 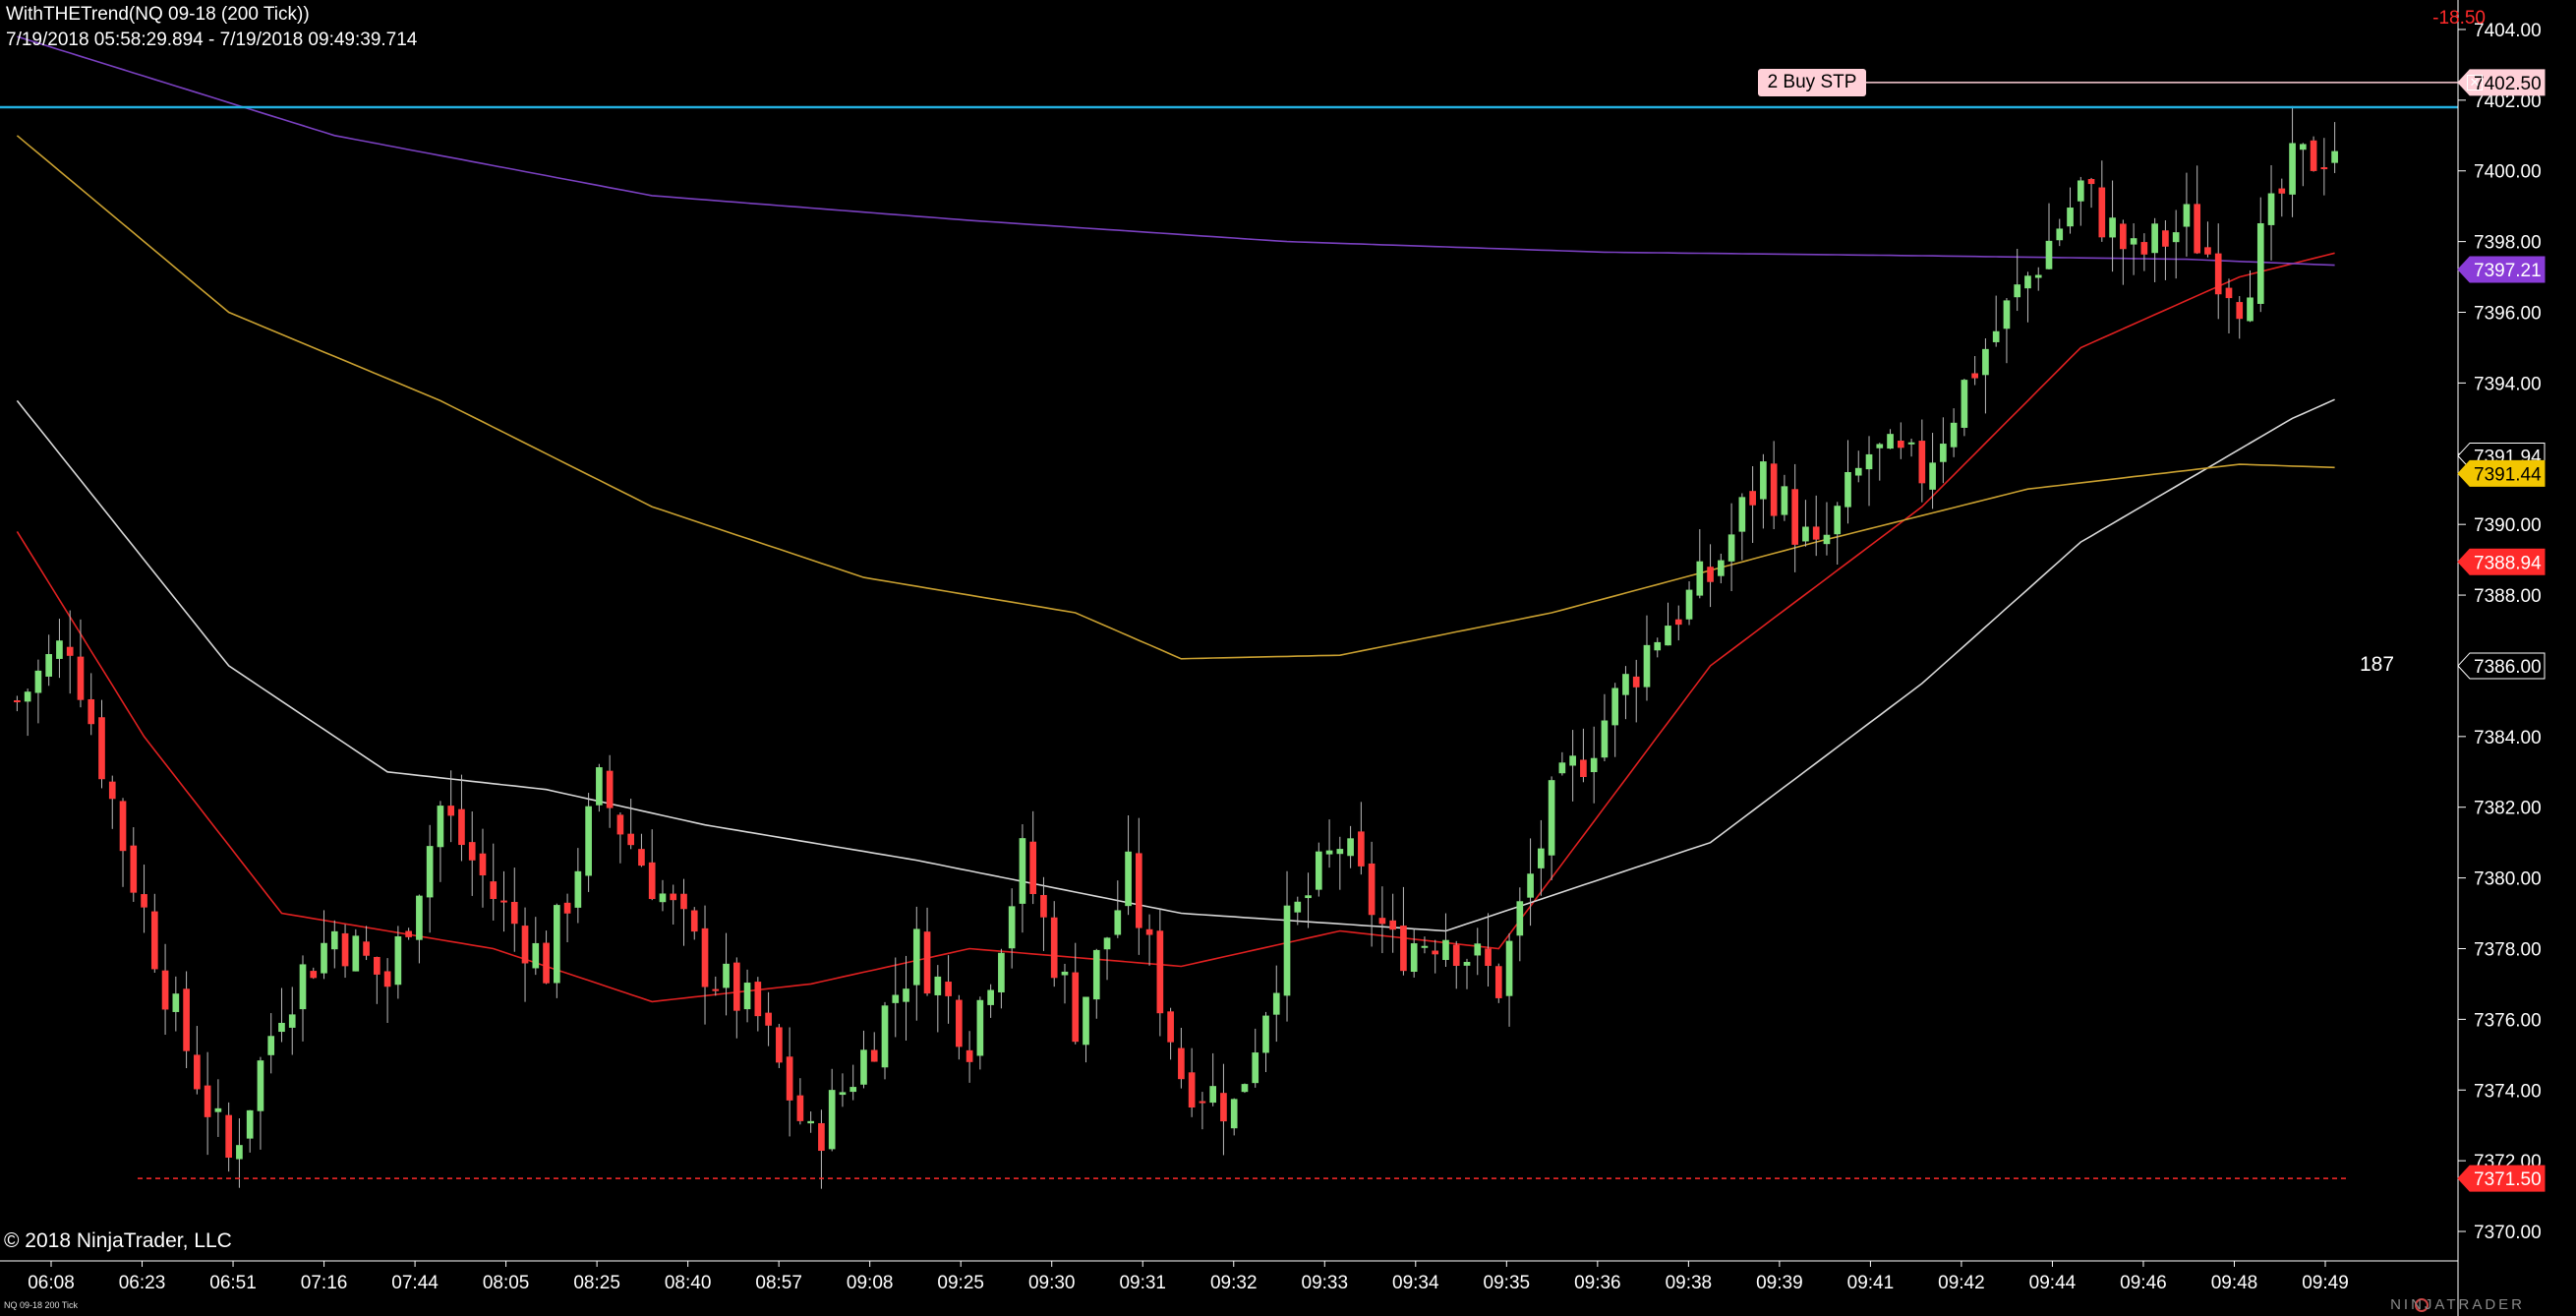 I want to click on price-badge-label: 7391.44, so click(x=2508, y=475).